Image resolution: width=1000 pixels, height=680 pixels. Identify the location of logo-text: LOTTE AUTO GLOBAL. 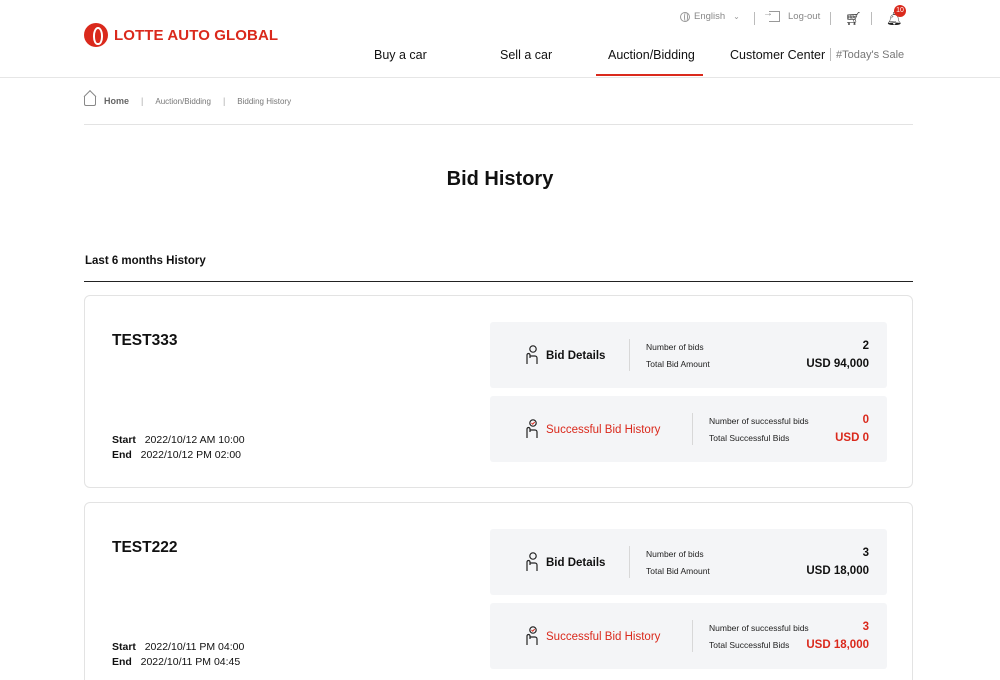
(196, 35).